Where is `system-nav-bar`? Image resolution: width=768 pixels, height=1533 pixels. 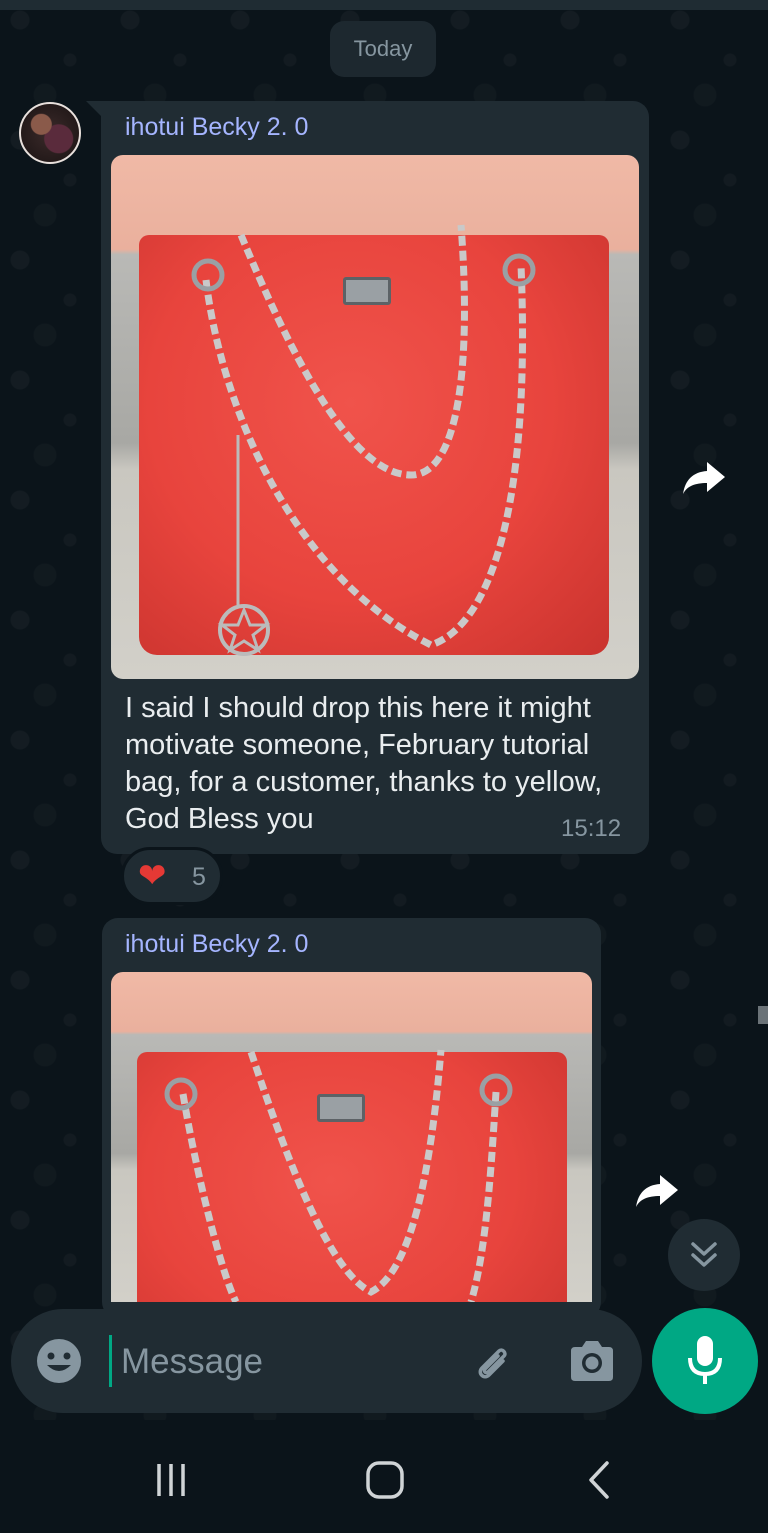 system-nav-bar is located at coordinates (384, 1476).